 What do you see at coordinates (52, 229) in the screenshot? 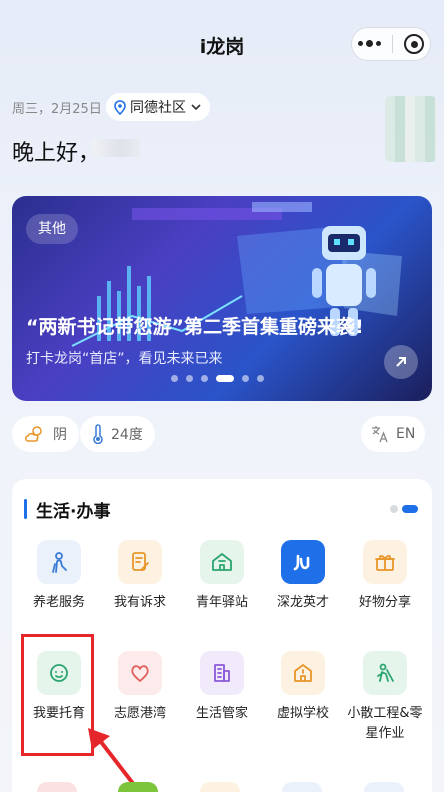
I see `banner-category-tag: 其他` at bounding box center [52, 229].